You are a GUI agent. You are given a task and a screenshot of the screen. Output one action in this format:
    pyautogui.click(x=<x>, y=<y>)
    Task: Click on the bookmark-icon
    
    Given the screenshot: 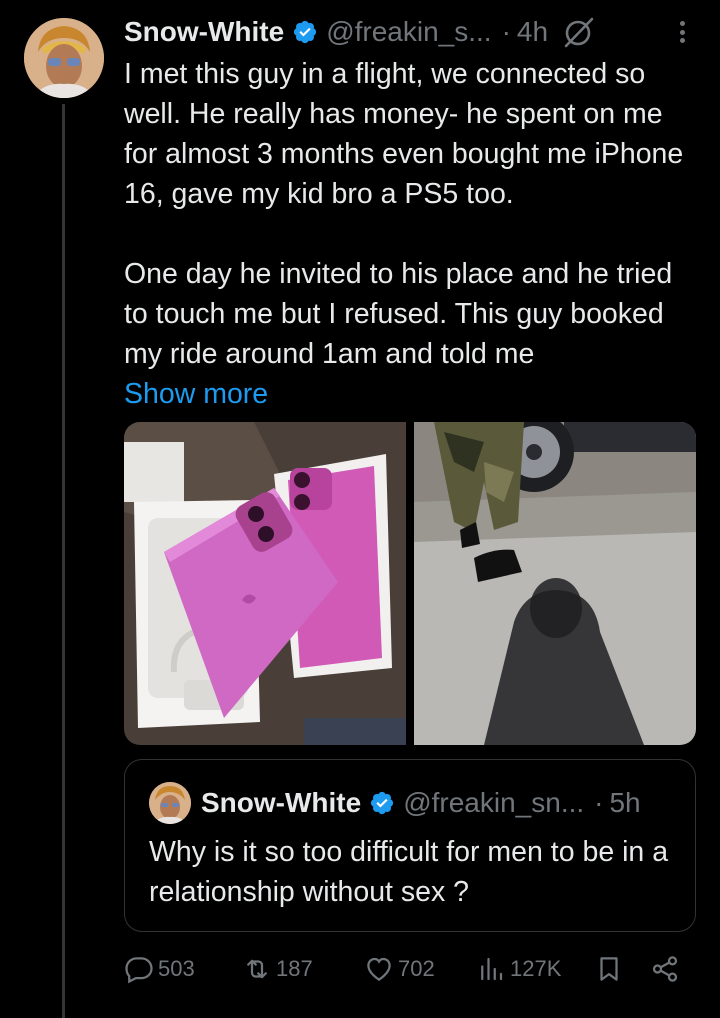 What is the action you would take?
    pyautogui.click(x=609, y=969)
    